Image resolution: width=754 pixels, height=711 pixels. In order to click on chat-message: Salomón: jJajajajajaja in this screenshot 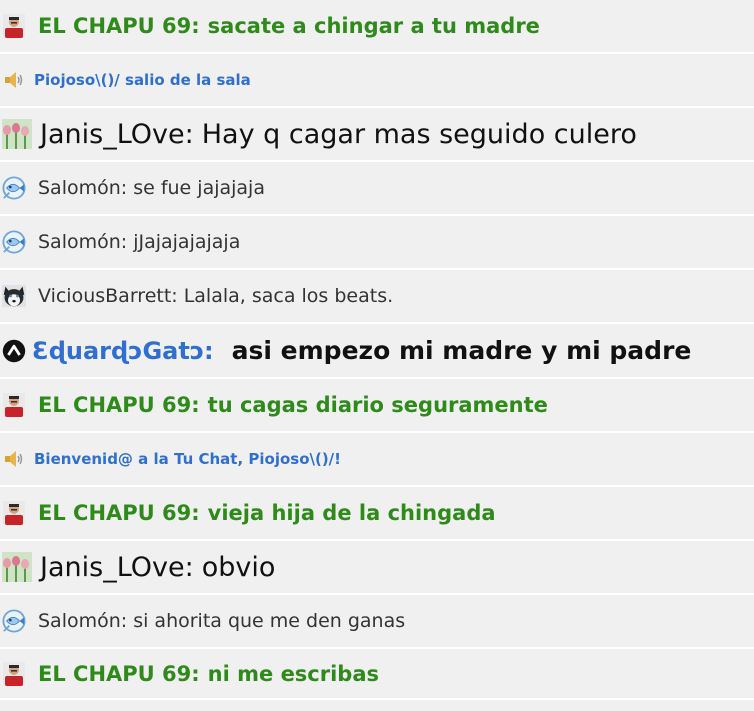, I will do `click(377, 243)`.